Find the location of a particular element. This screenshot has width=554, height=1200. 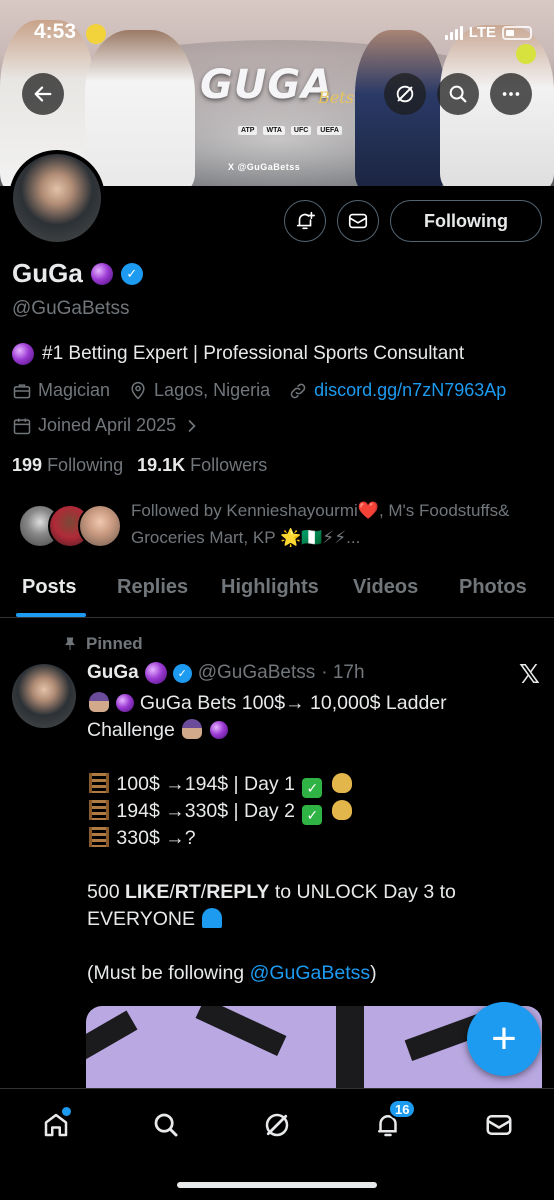

tab-videos: Videos is located at coordinates (385, 587).